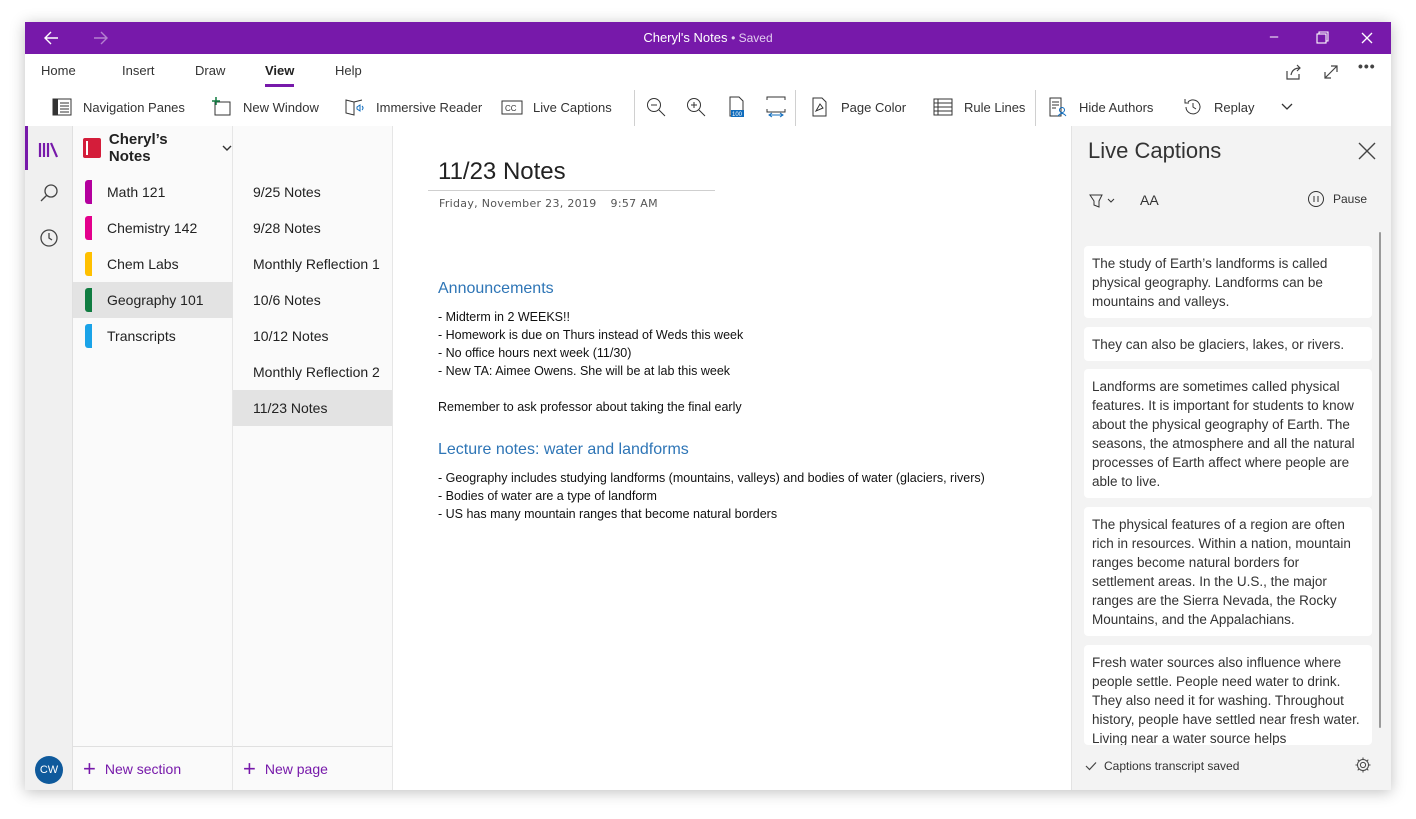 The image size is (1416, 819). Describe the element at coordinates (504, 317) in the screenshot. I see `note-line: - Midterm in 2 WEEKS!!` at that location.